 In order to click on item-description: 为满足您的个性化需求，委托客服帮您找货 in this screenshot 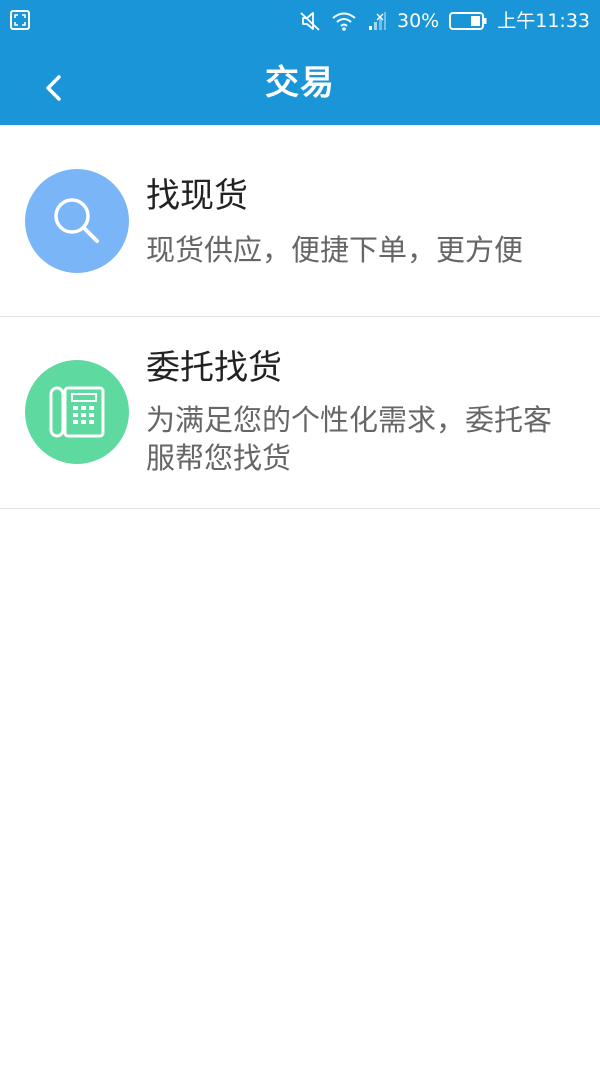, I will do `click(349, 439)`.